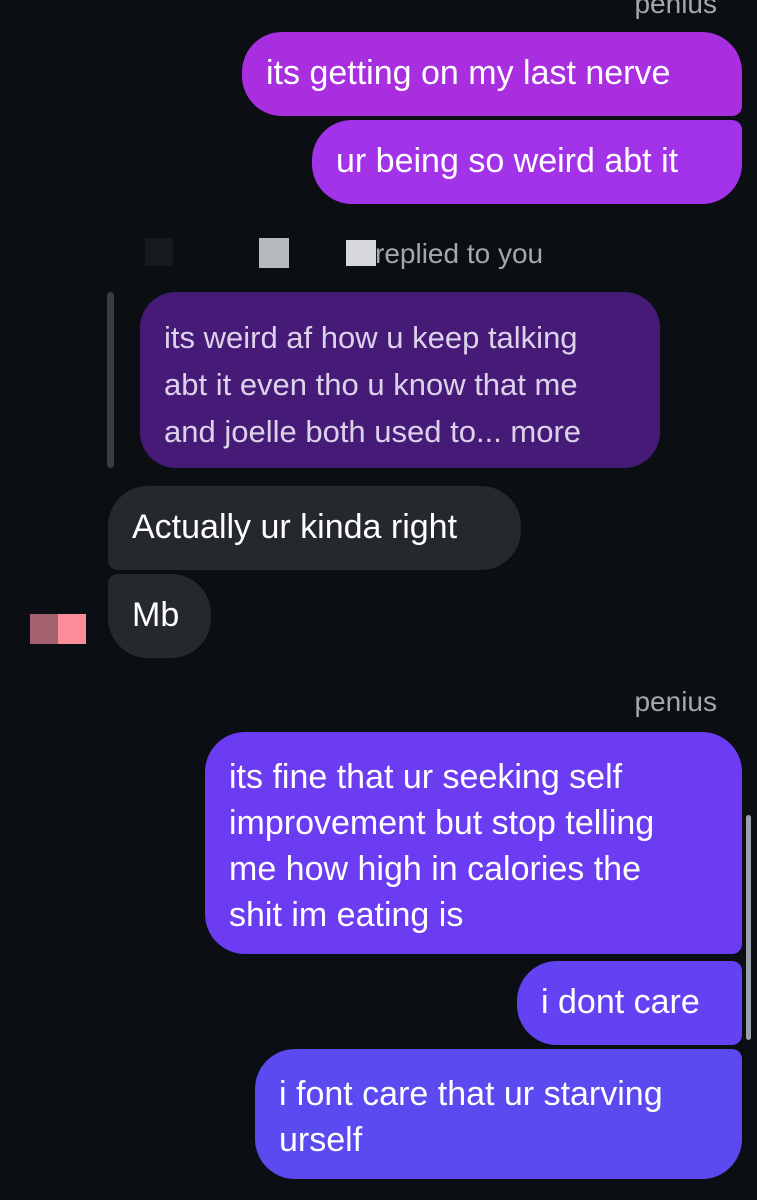  I want to click on message-text: Mb, so click(156, 615).